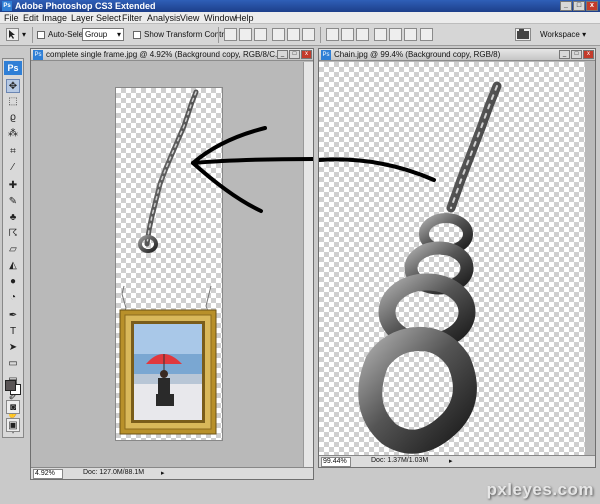  What do you see at coordinates (13, 152) in the screenshot?
I see `crop-tool-icon: ⌗` at bounding box center [13, 152].